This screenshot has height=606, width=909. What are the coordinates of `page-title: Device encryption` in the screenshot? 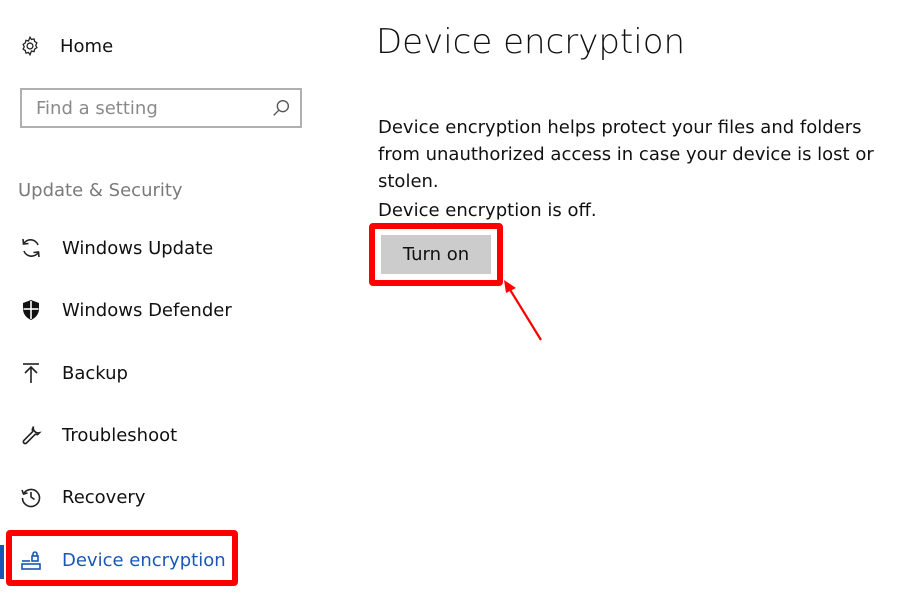 It's located at (531, 42).